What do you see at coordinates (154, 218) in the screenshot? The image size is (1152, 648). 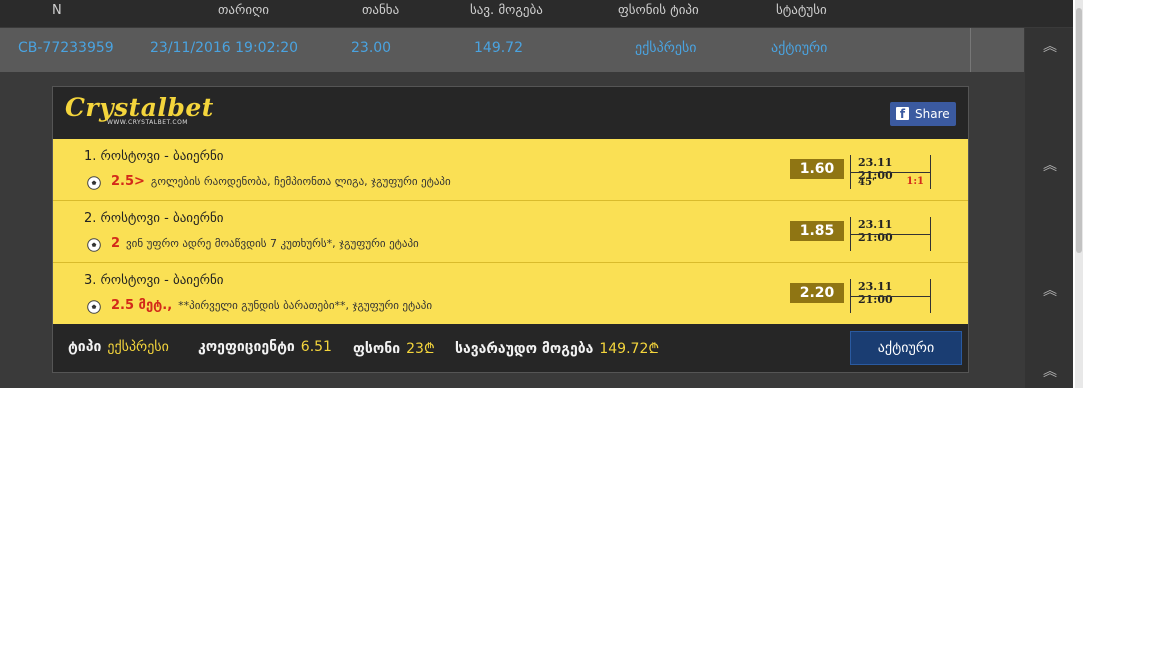 I see `event-title: 2. როსტოვი - ბაიერნი` at bounding box center [154, 218].